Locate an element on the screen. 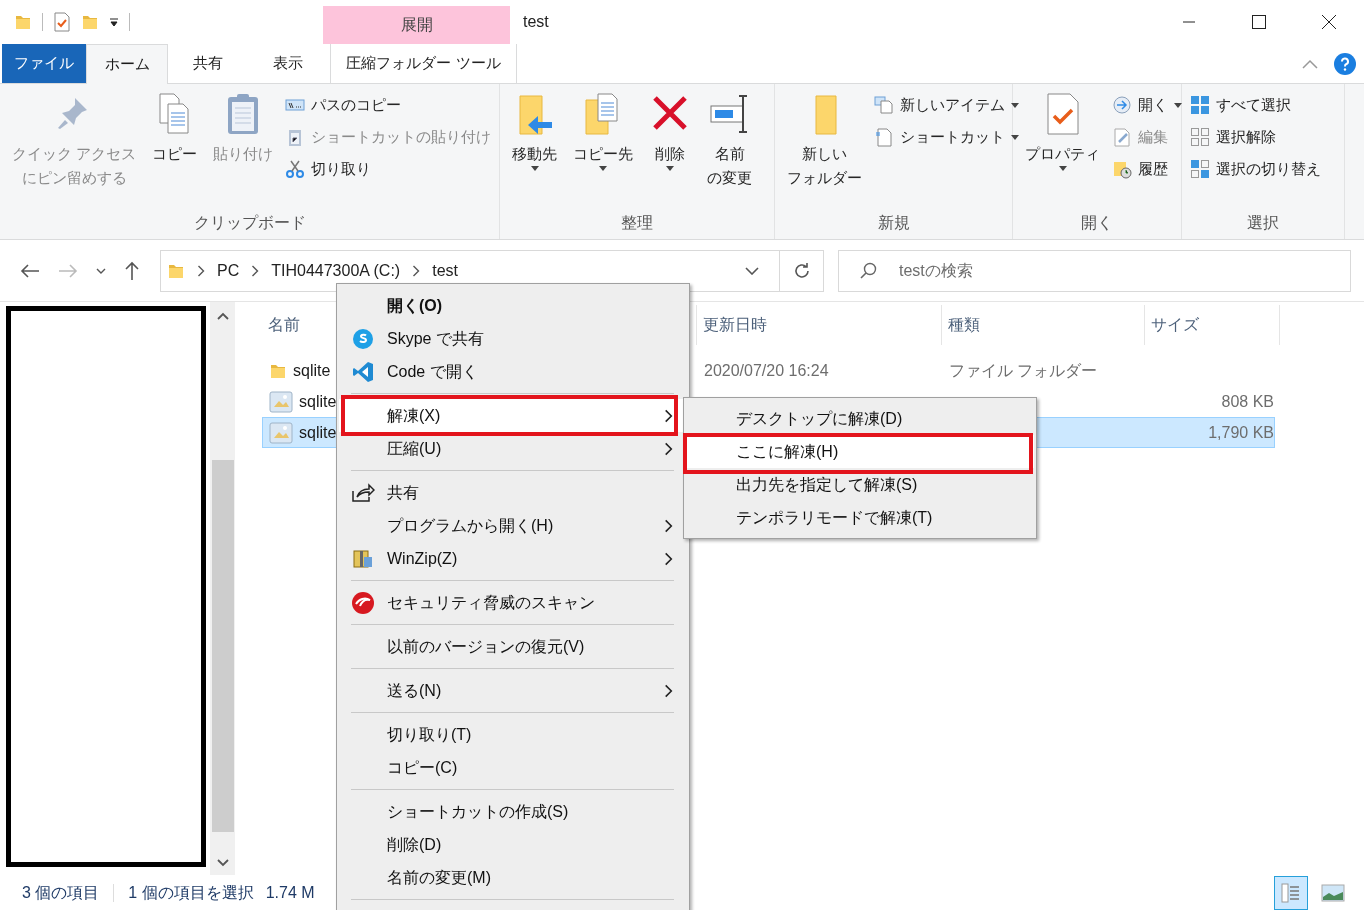 The height and width of the screenshot is (910, 1364). menu-item: ここに解凍(H) is located at coordinates (860, 451).